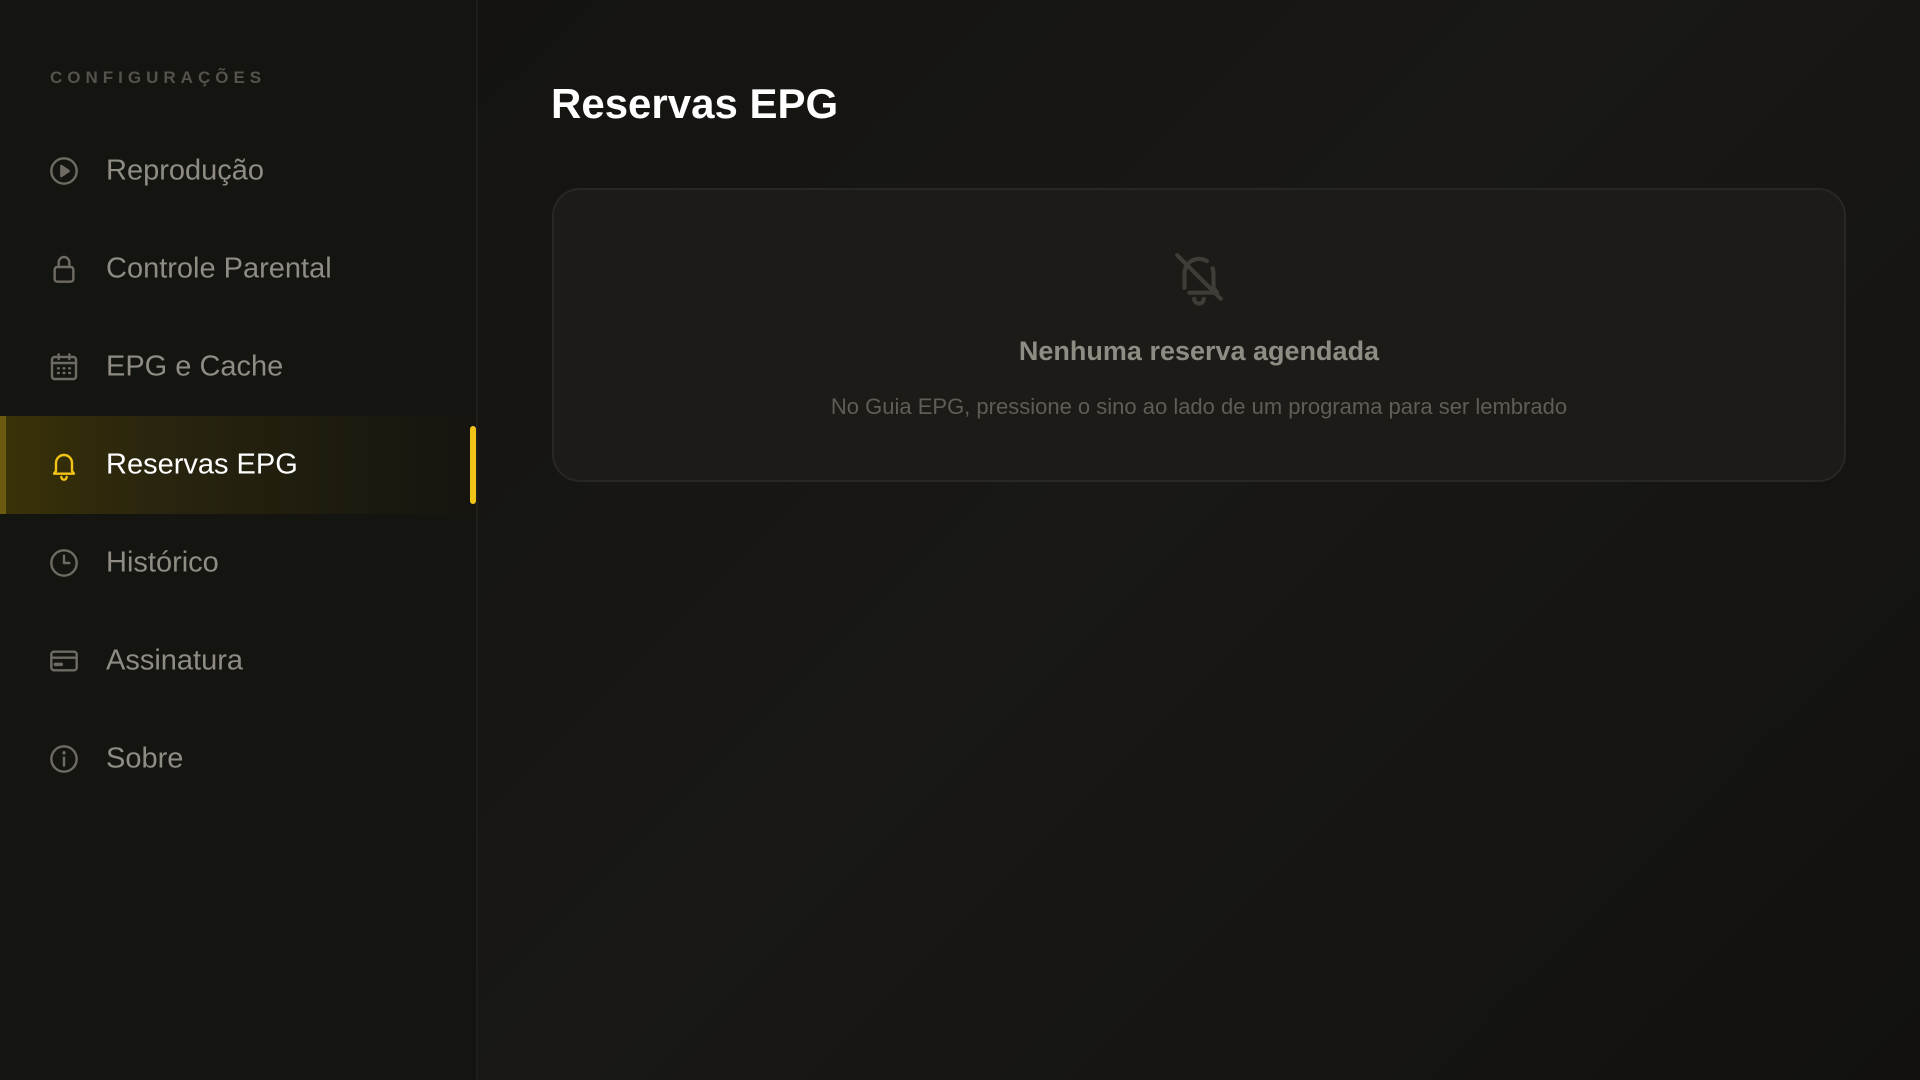 The height and width of the screenshot is (1080, 1920). I want to click on calendar-icon, so click(64, 367).